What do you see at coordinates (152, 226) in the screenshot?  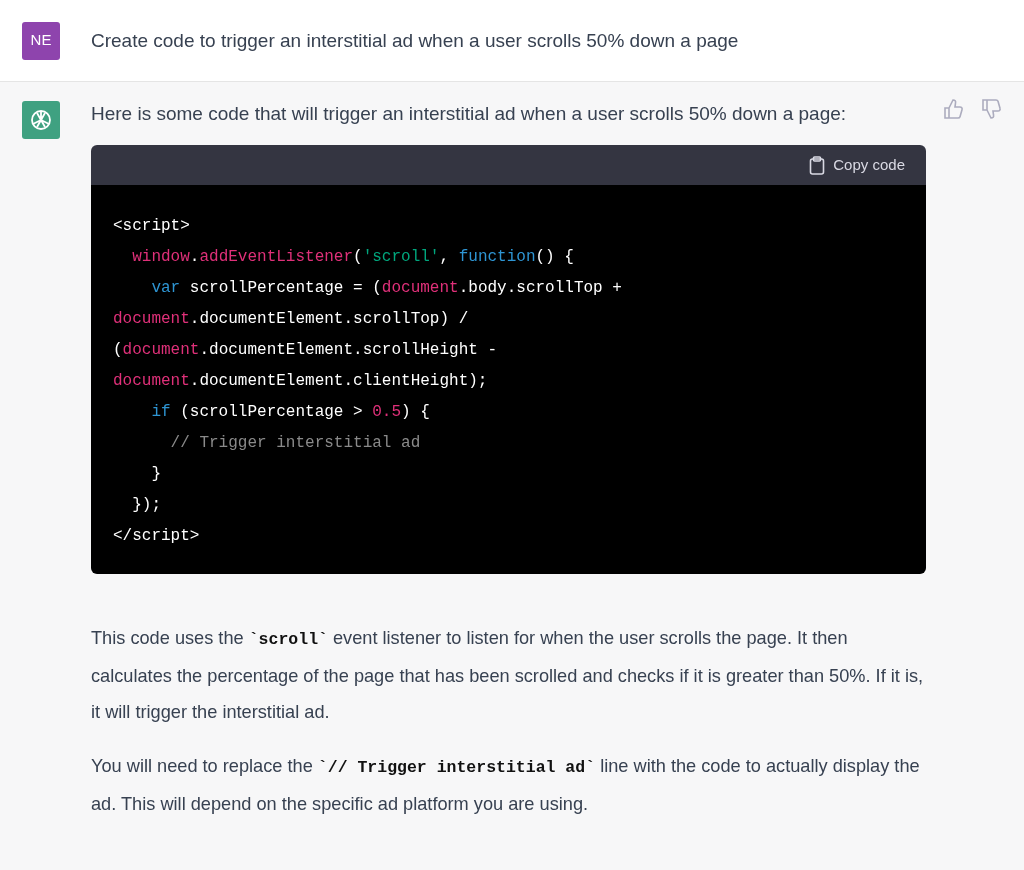 I see `code-line: <script>` at bounding box center [152, 226].